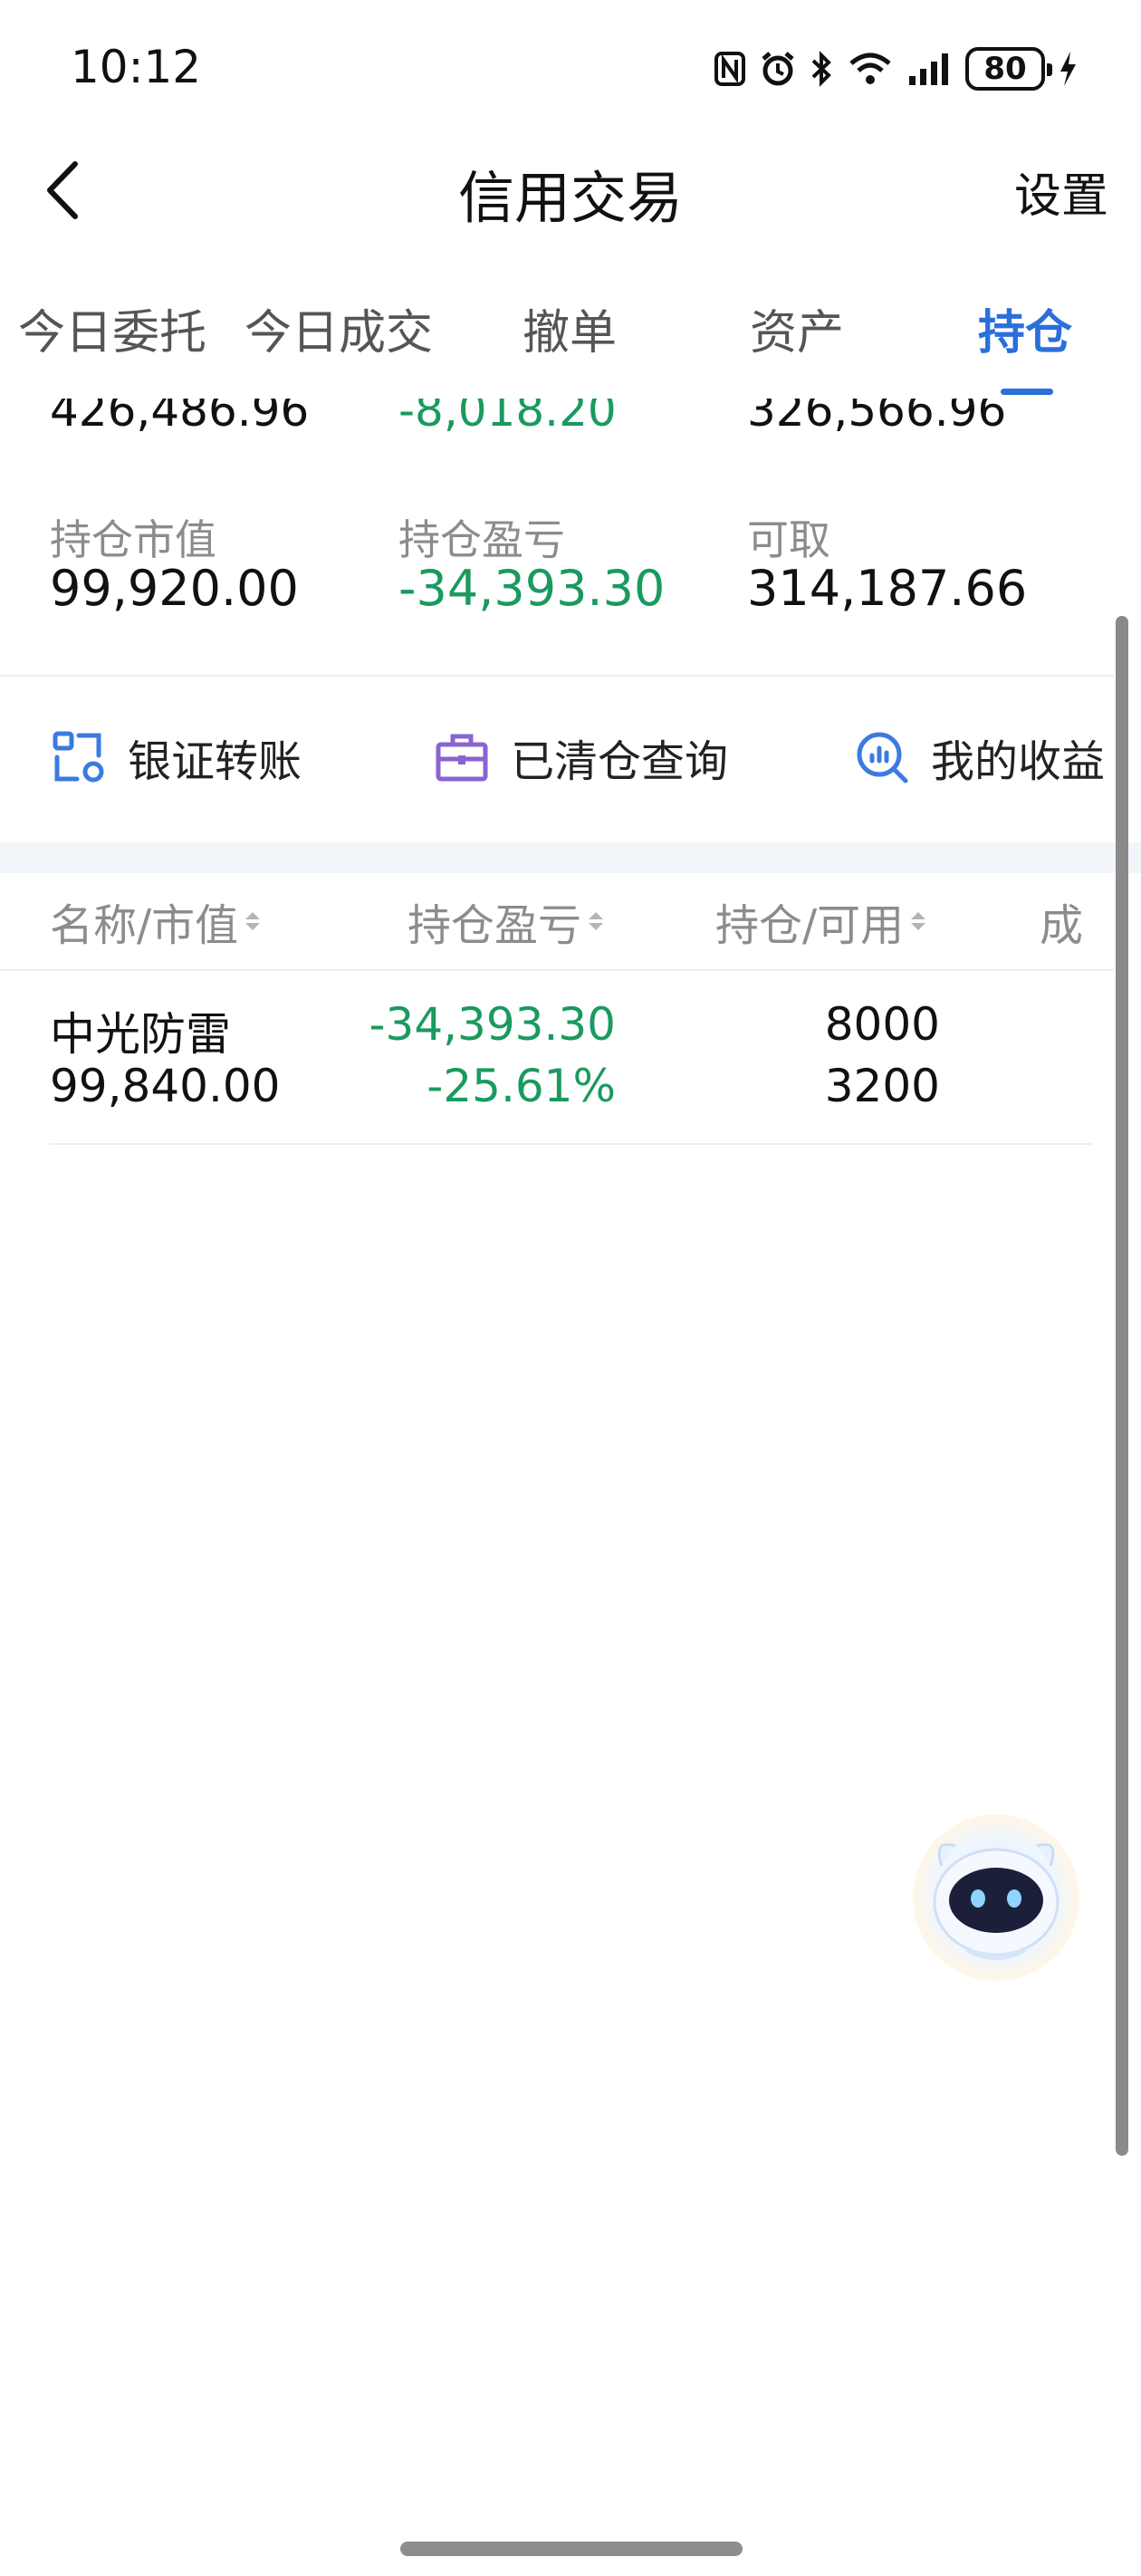 This screenshot has height=2576, width=1141. What do you see at coordinates (165, 1086) in the screenshot?
I see `stock-market-value: 99,840.00` at bounding box center [165, 1086].